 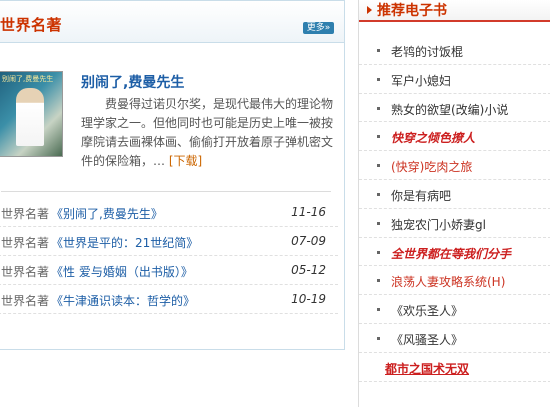 What do you see at coordinates (412, 11) in the screenshot?
I see `recommended-title: 推荐电子书` at bounding box center [412, 11].